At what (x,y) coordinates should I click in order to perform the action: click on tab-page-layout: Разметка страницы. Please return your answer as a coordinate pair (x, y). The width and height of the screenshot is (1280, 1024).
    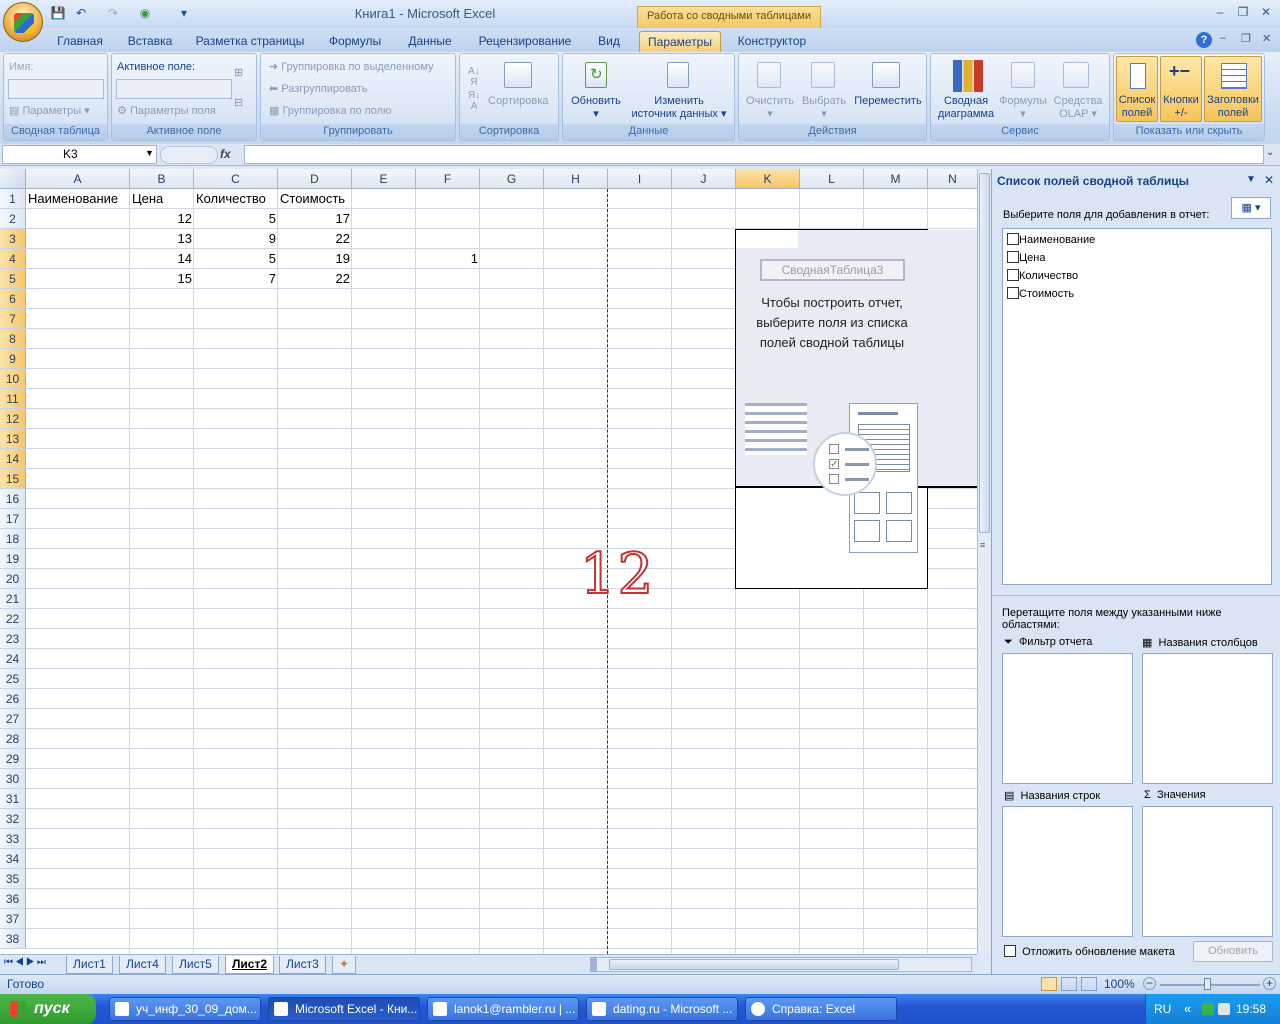
    Looking at the image, I should click on (250, 41).